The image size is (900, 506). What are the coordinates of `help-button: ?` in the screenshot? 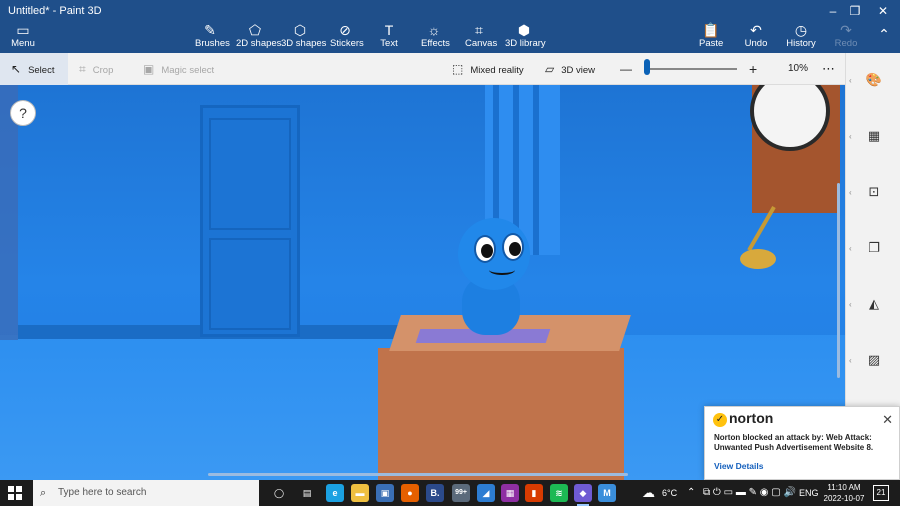 It's located at (23, 113).